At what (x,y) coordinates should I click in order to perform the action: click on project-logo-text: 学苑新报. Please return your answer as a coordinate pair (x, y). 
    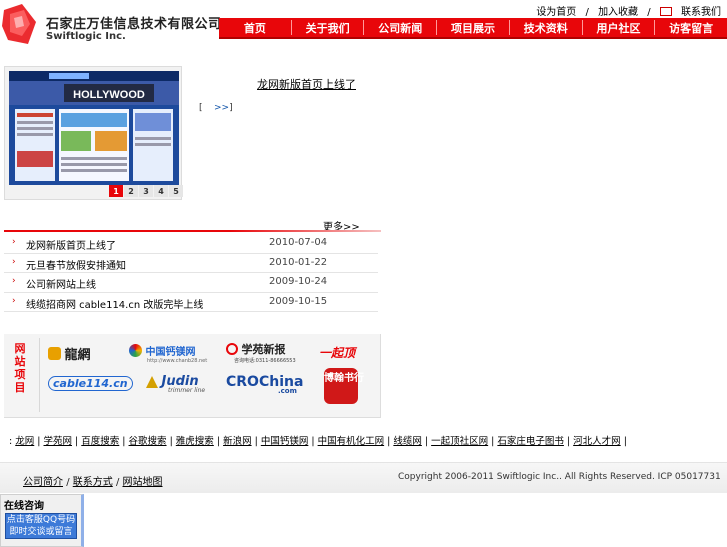
    Looking at the image, I should click on (263, 349).